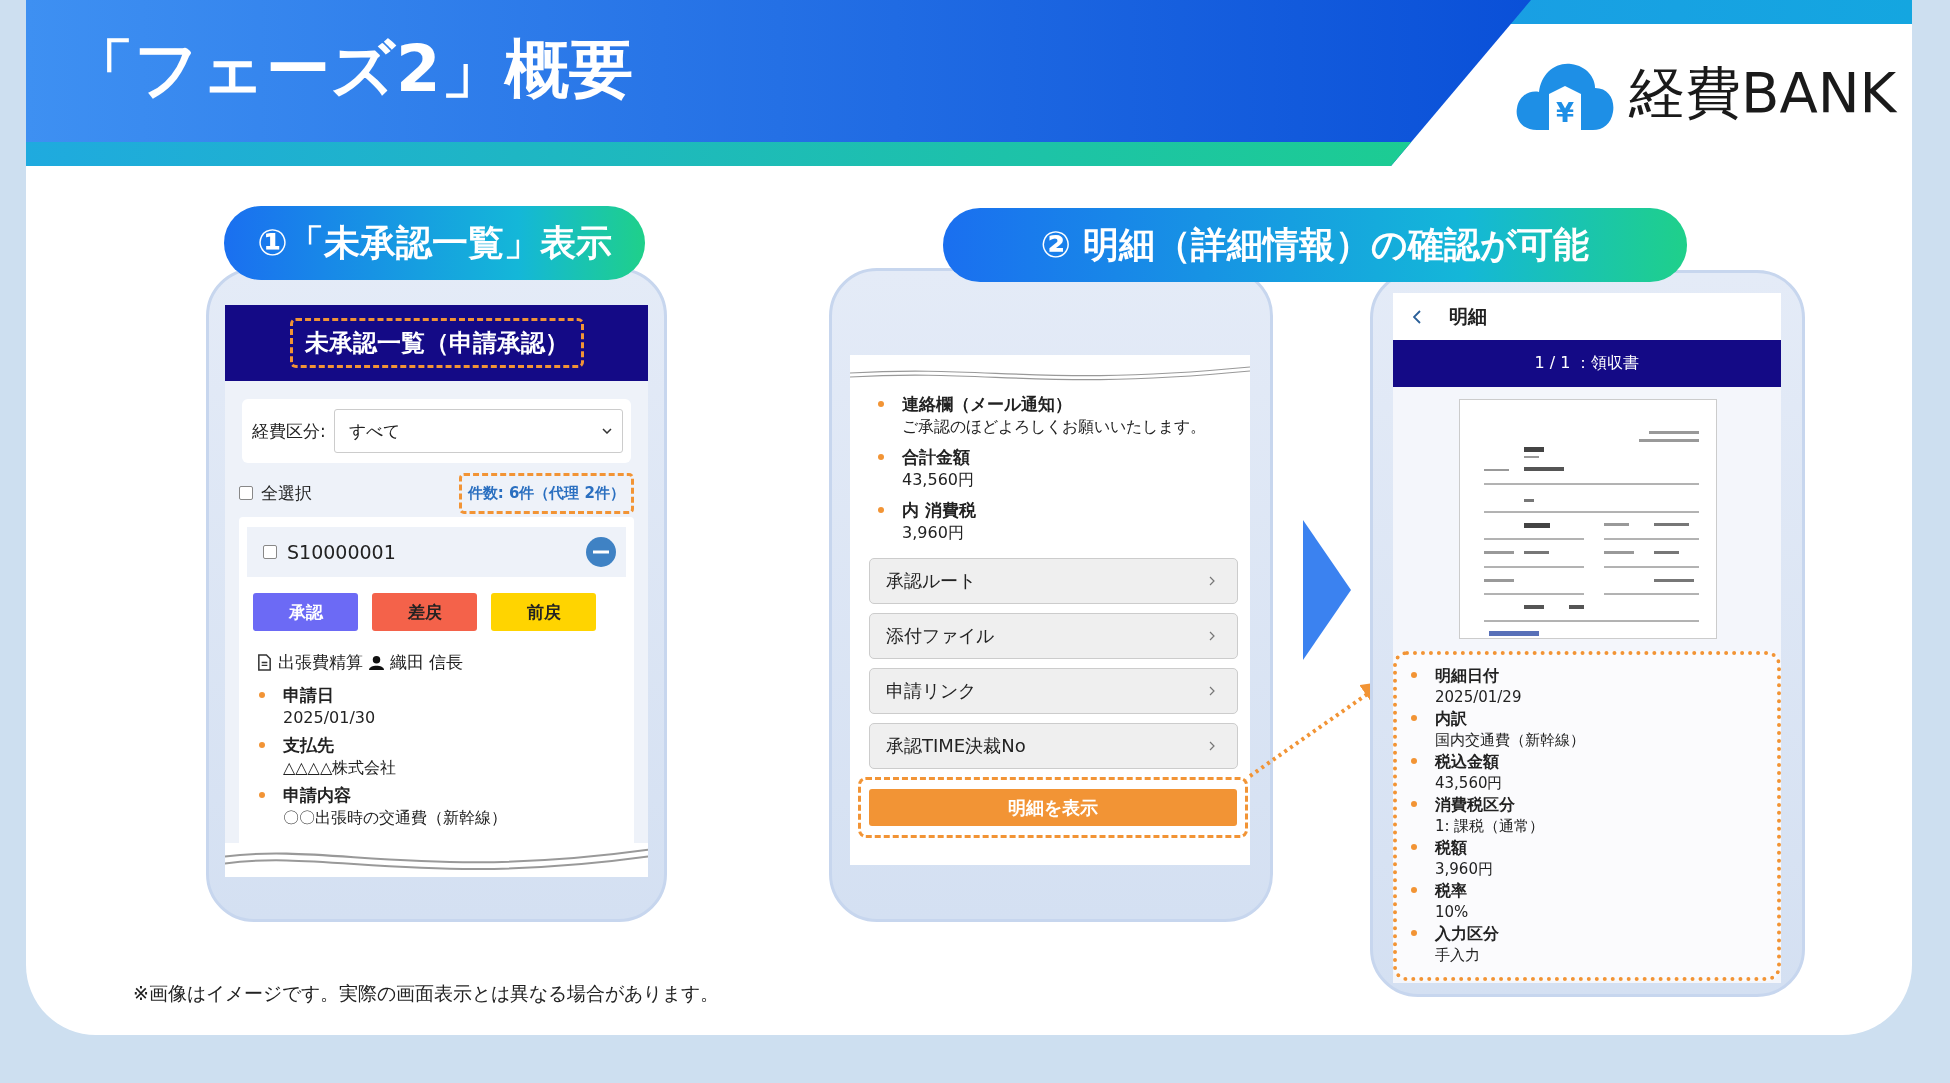 This screenshot has height=1083, width=1950. I want to click on collapse-icon, so click(601, 552).